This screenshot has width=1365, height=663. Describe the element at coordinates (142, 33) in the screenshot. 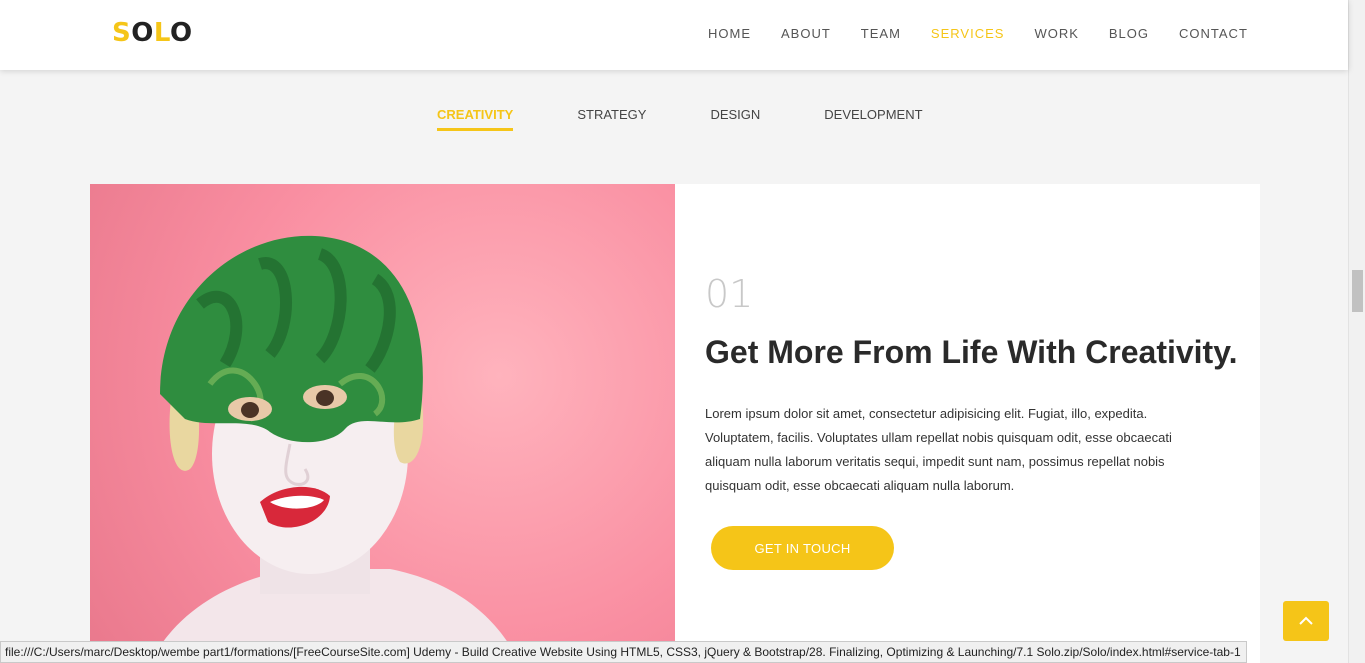

I see `logo-letter-o: O` at that location.